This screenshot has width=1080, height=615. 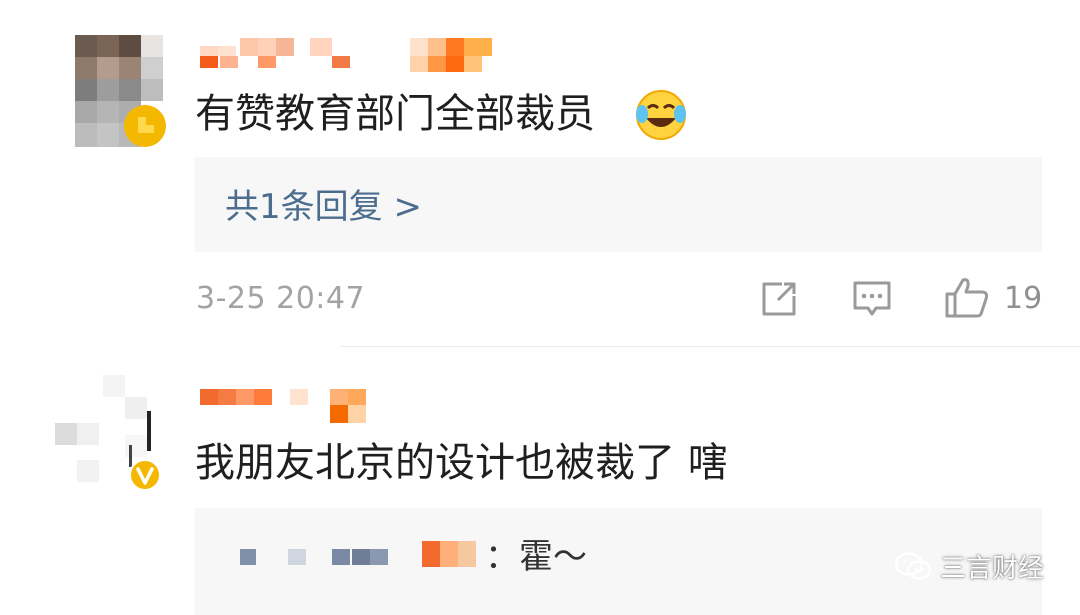 I want to click on verified-v-badge-icon, so click(x=145, y=475).